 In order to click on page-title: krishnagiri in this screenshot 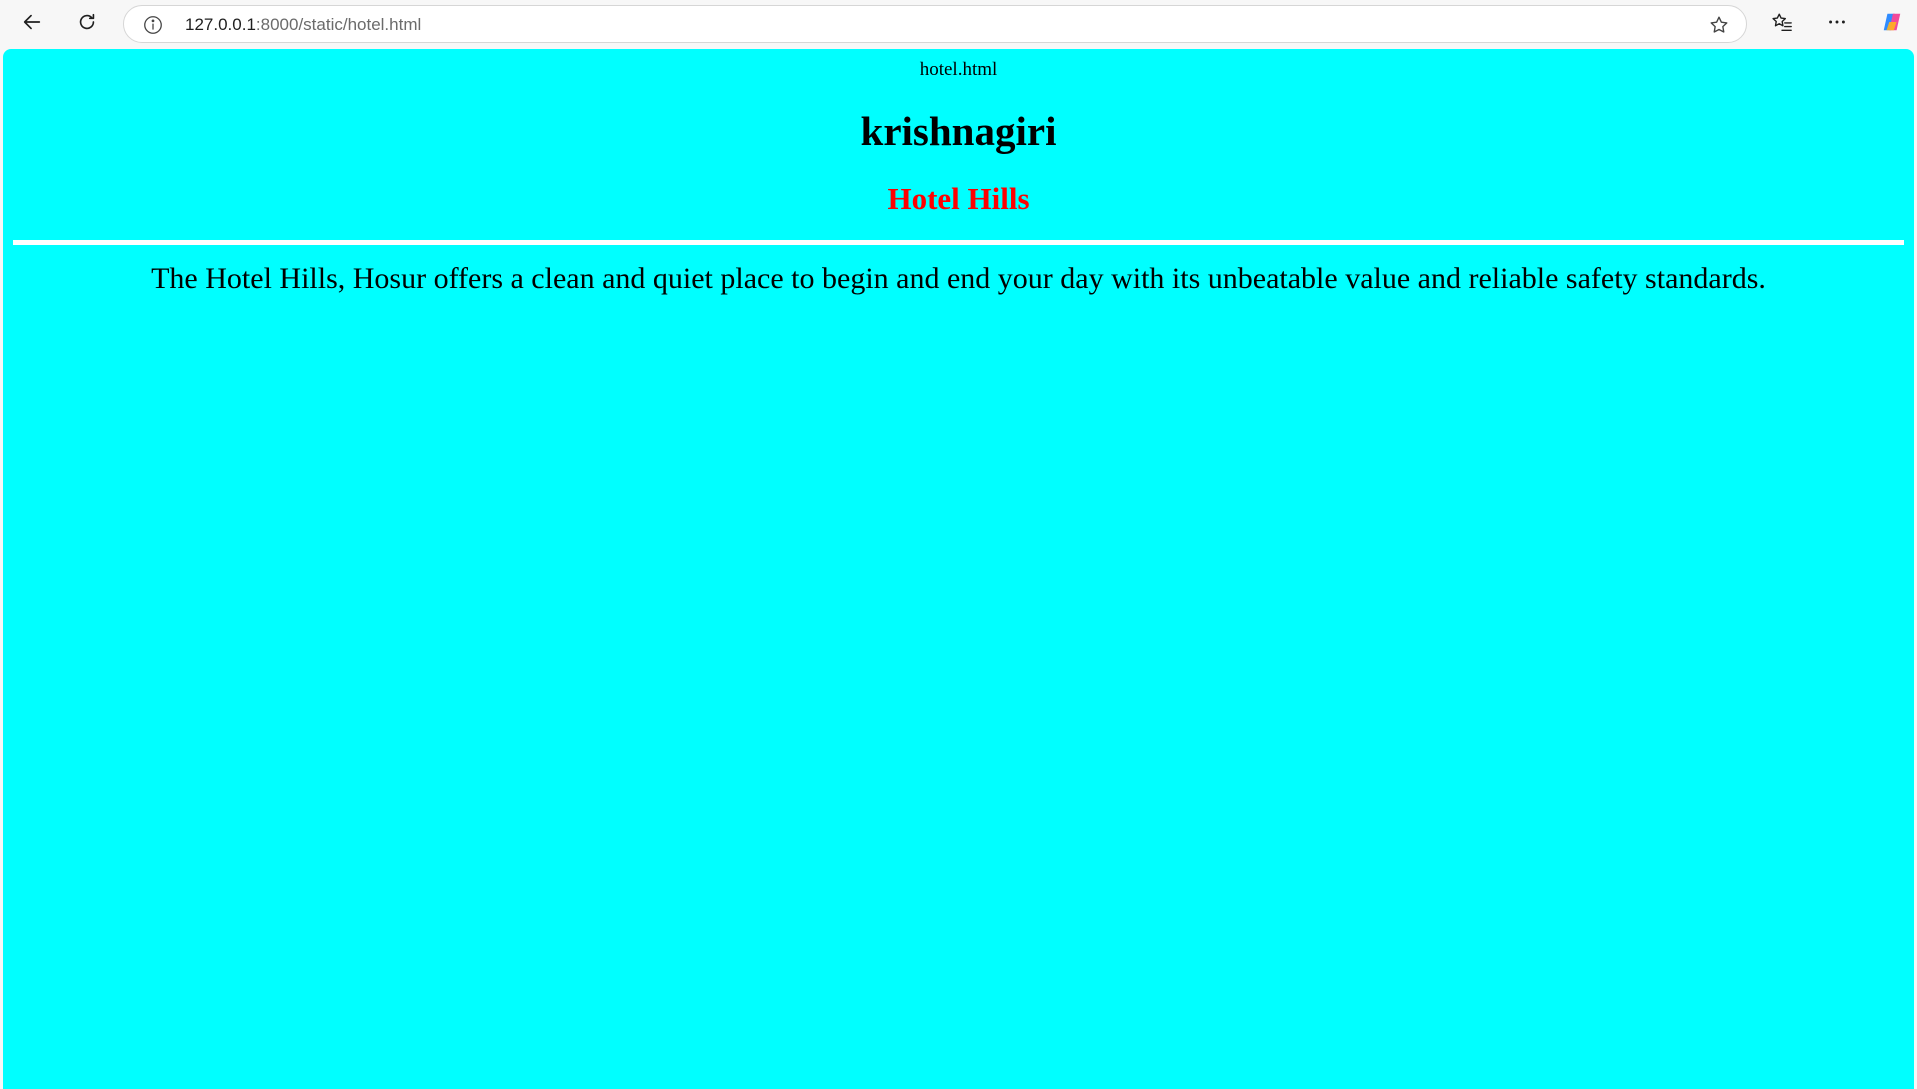, I will do `click(958, 131)`.